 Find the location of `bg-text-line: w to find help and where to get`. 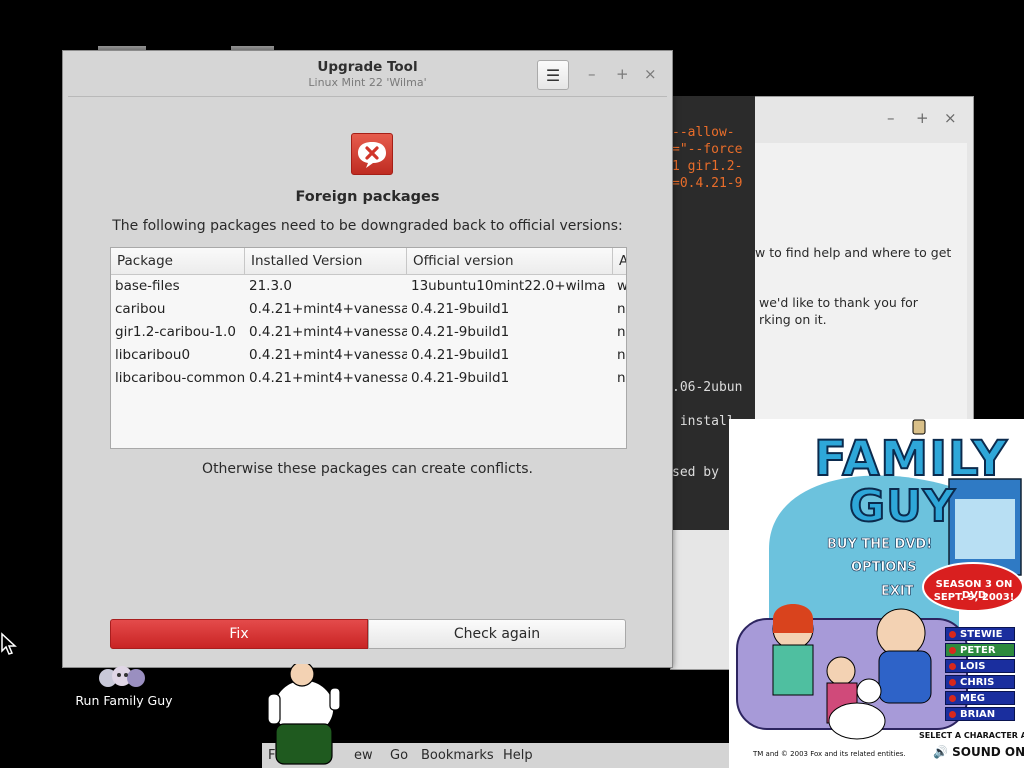

bg-text-line: w to find help and where to get is located at coordinates (853, 252).